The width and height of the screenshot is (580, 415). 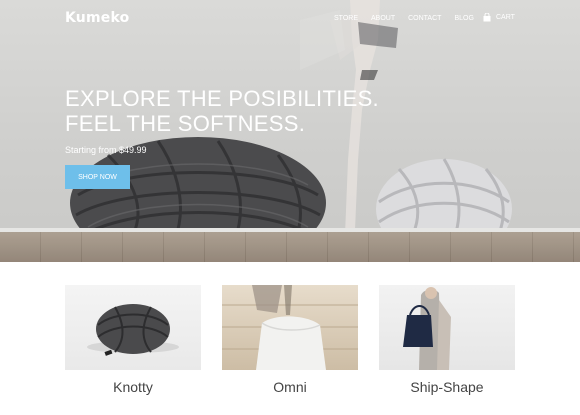 I want to click on nav-contact: CONTACT, so click(x=424, y=18).